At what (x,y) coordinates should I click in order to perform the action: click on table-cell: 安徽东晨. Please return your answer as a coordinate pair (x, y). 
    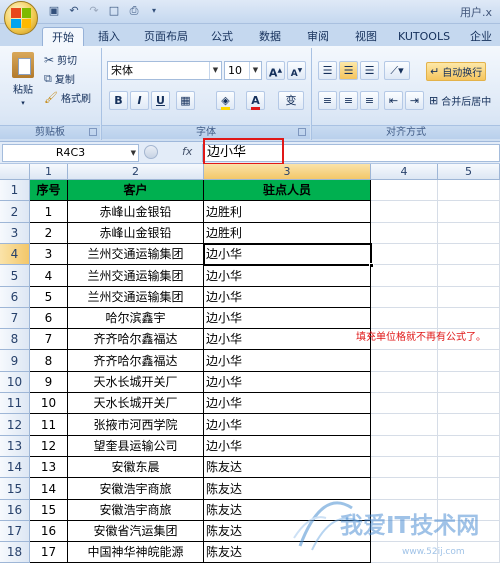
    Looking at the image, I should click on (136, 467).